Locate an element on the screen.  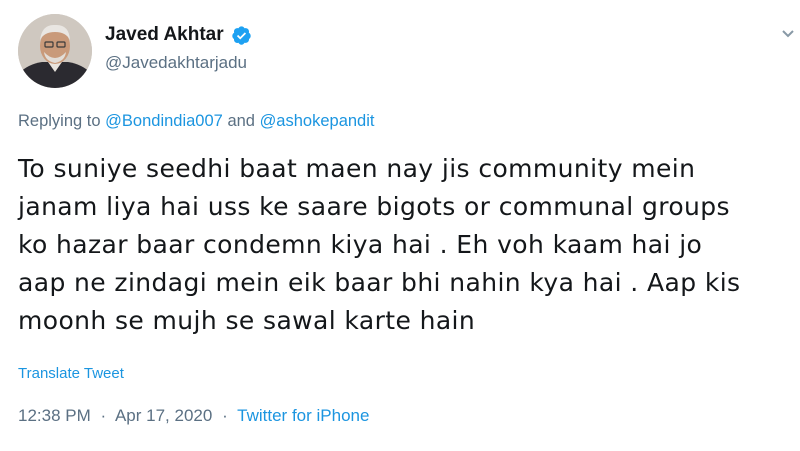
tweet-source-link: Twitter for iPhone is located at coordinates (303, 415).